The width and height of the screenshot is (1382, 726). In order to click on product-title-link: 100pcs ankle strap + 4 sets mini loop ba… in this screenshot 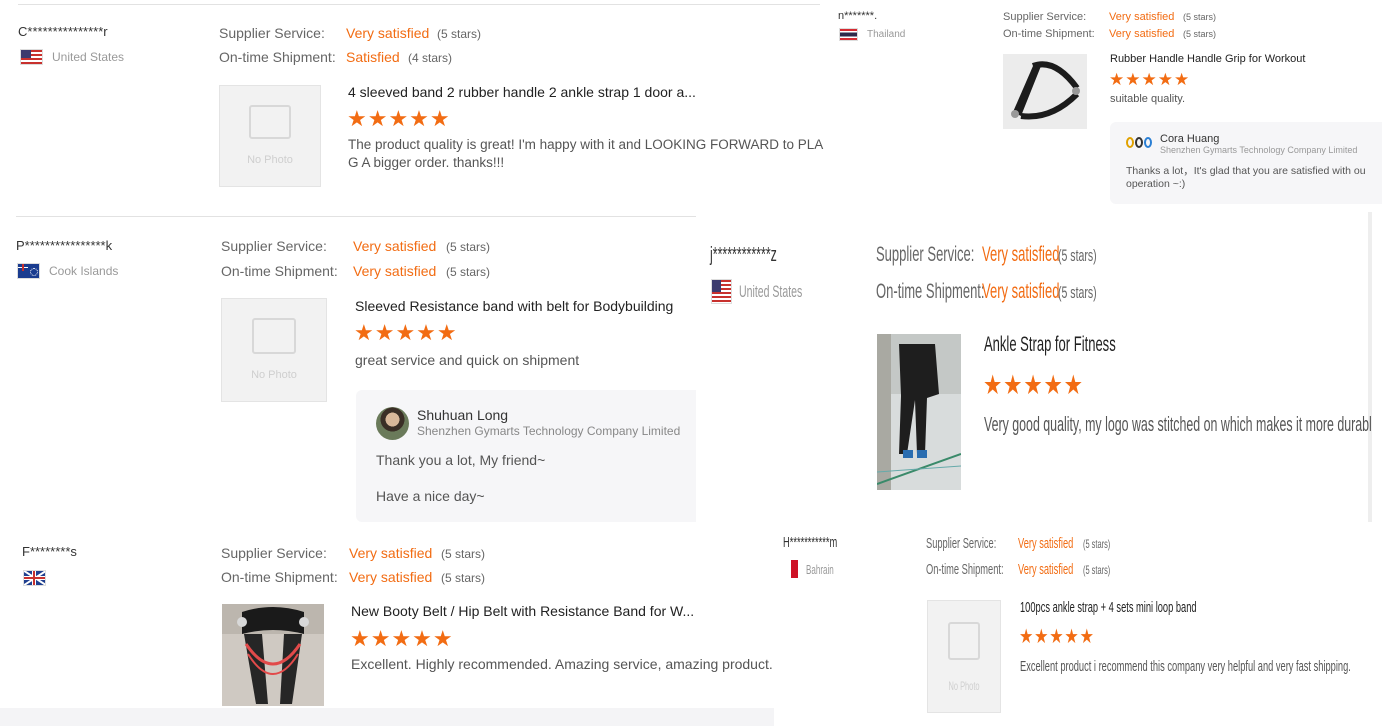, I will do `click(1162, 607)`.